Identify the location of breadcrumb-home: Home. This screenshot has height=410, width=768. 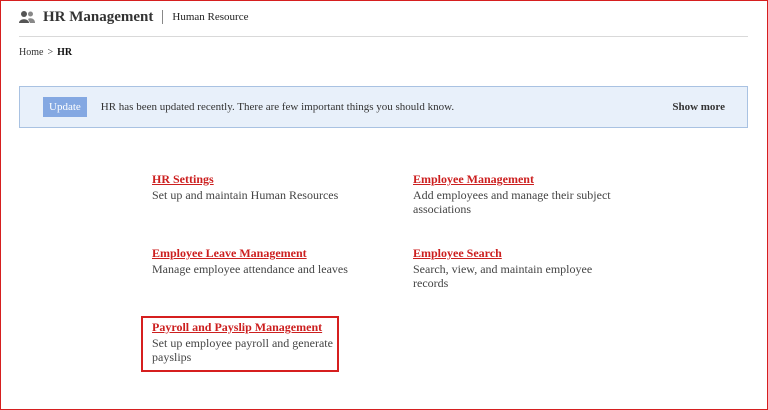
(31, 52).